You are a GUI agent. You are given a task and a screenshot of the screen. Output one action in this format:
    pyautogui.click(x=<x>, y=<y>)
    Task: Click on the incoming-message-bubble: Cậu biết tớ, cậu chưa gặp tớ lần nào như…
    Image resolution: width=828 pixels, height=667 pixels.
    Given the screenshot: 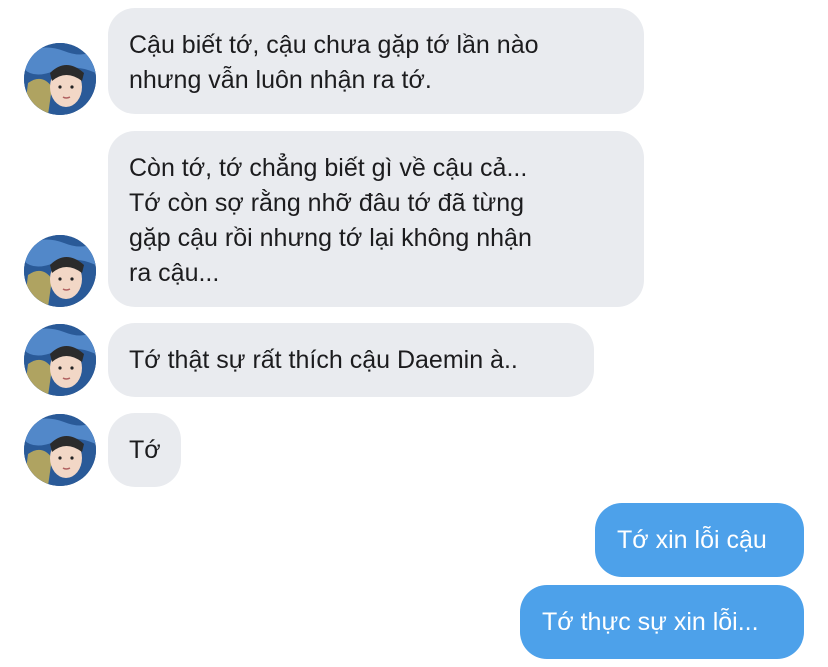 What is the action you would take?
    pyautogui.click(x=376, y=61)
    